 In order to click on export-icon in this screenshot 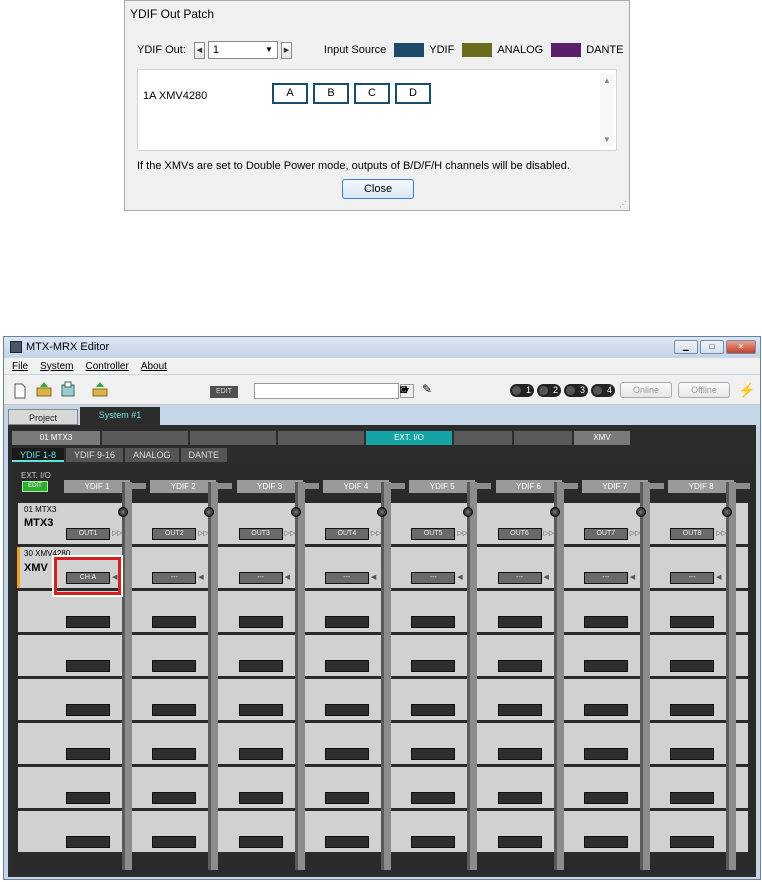, I will do `click(100, 389)`.